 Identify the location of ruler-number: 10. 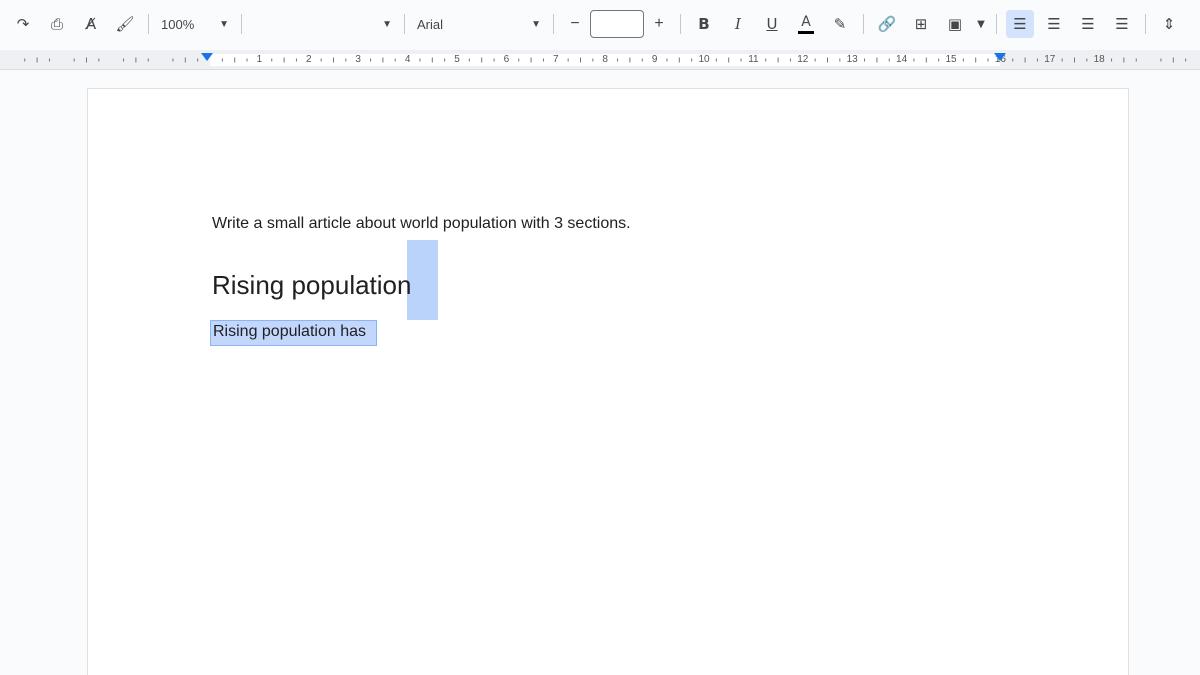
(704, 59).